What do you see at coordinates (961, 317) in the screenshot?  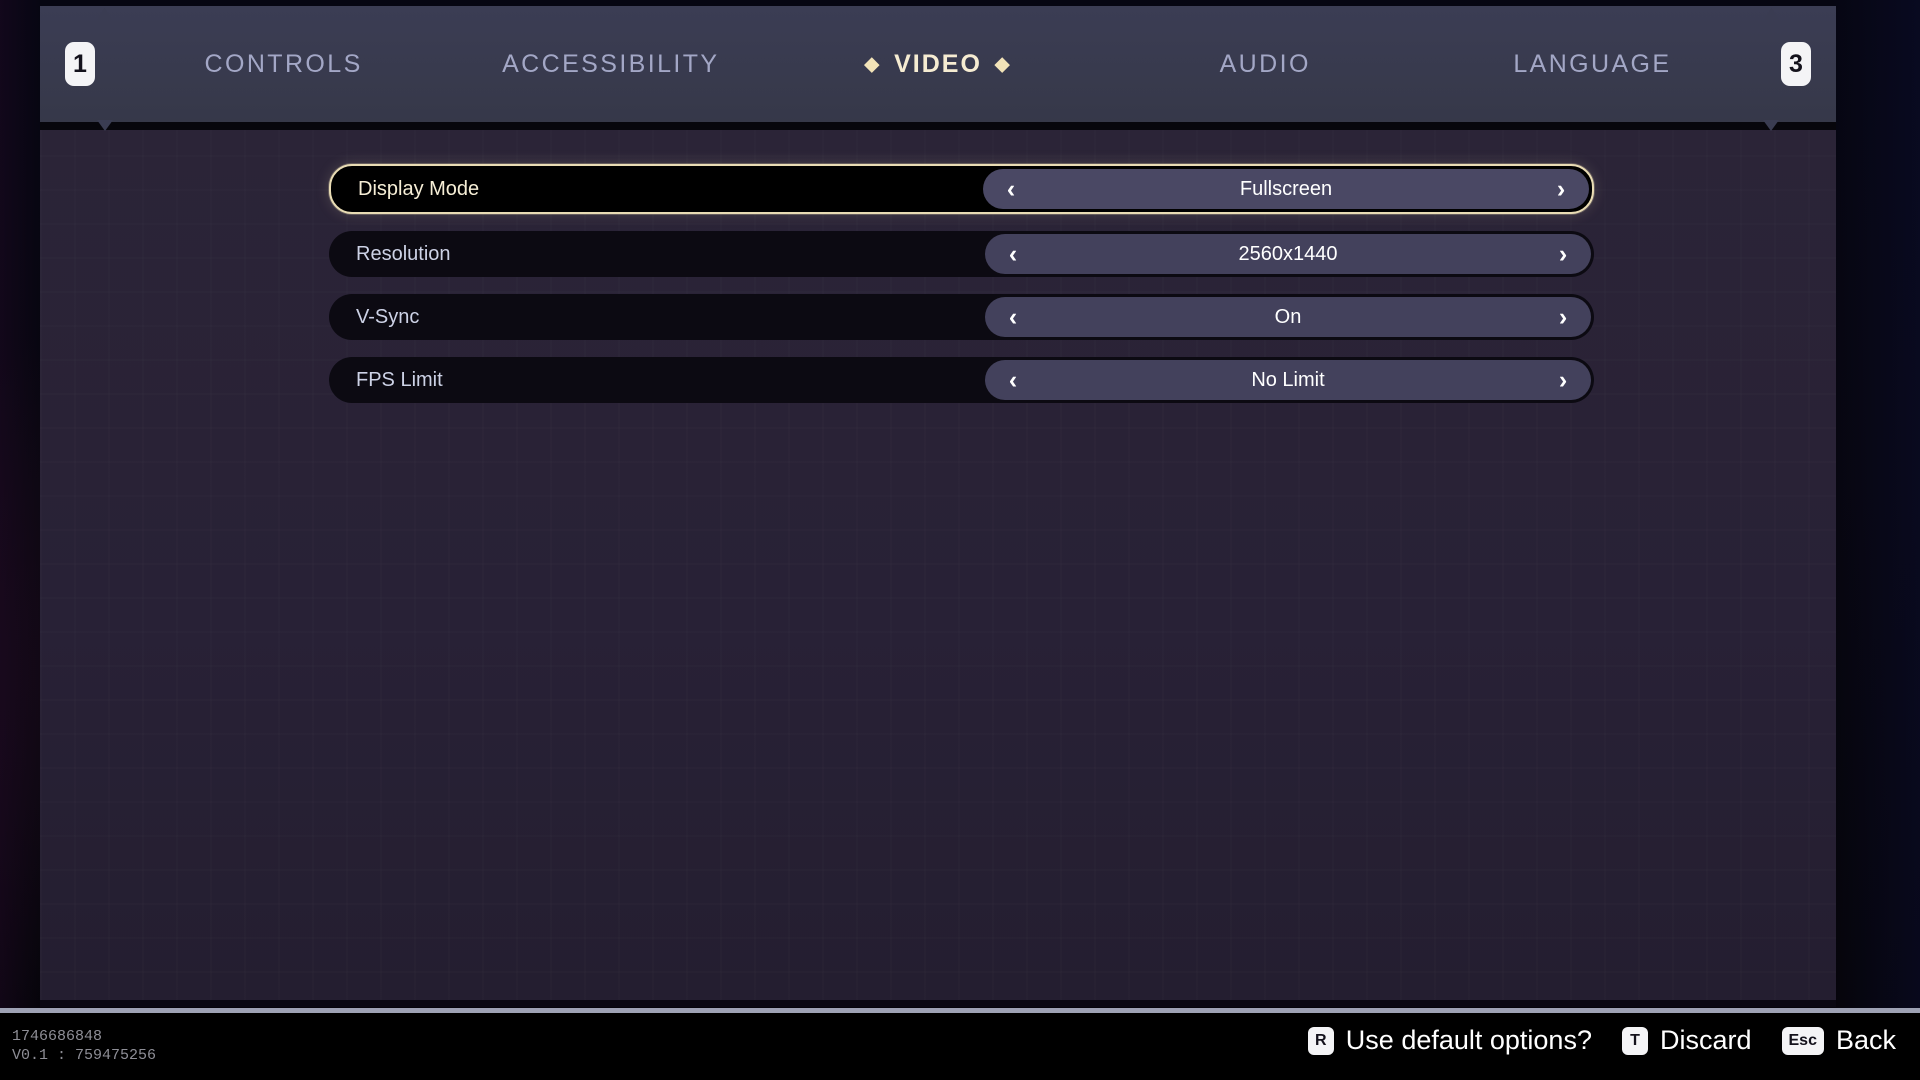 I see `setting-row-vsync: V-Sync ‹ On ›` at bounding box center [961, 317].